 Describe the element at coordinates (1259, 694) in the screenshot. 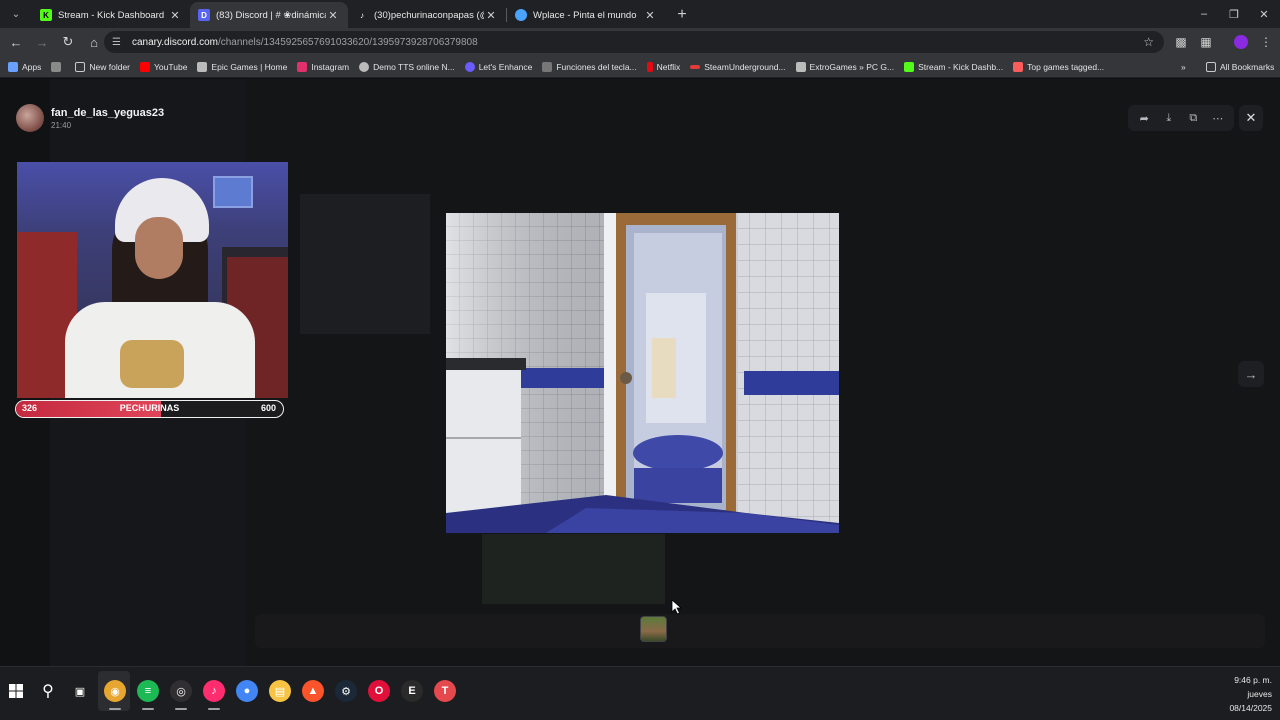

I see `clock-day: jueves` at that location.